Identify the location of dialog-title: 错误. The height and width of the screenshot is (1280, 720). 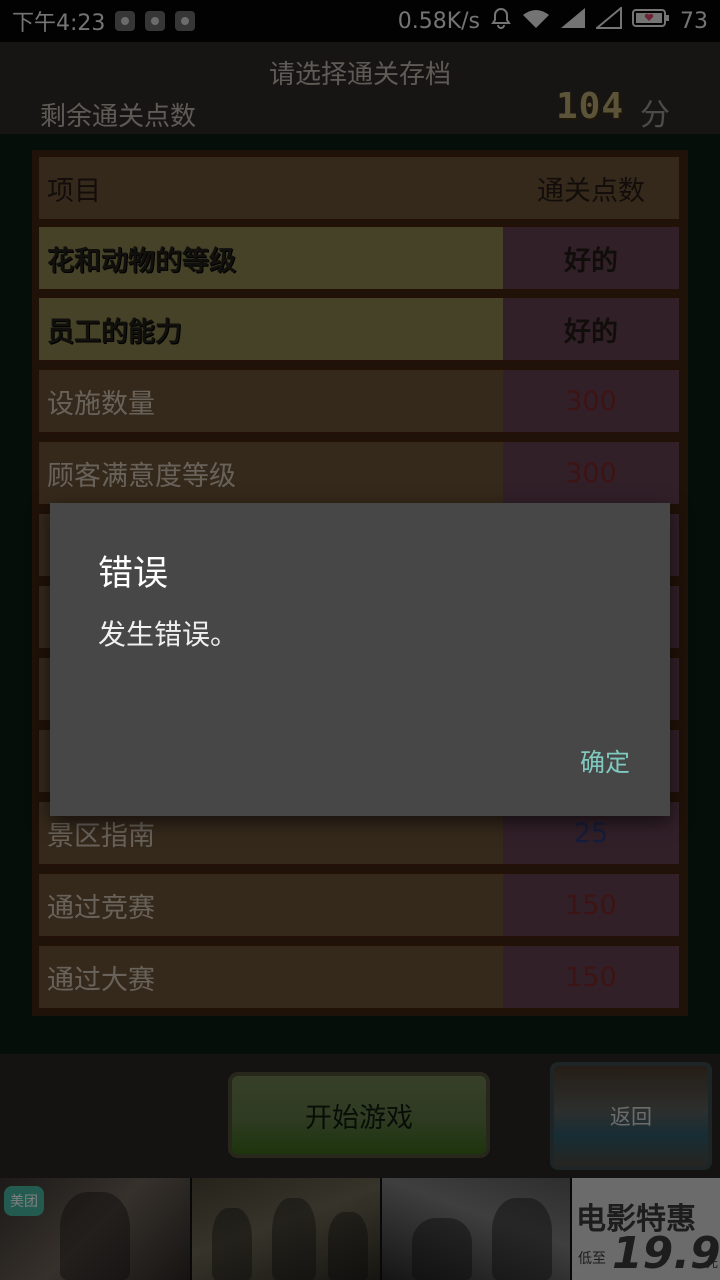
(133, 574).